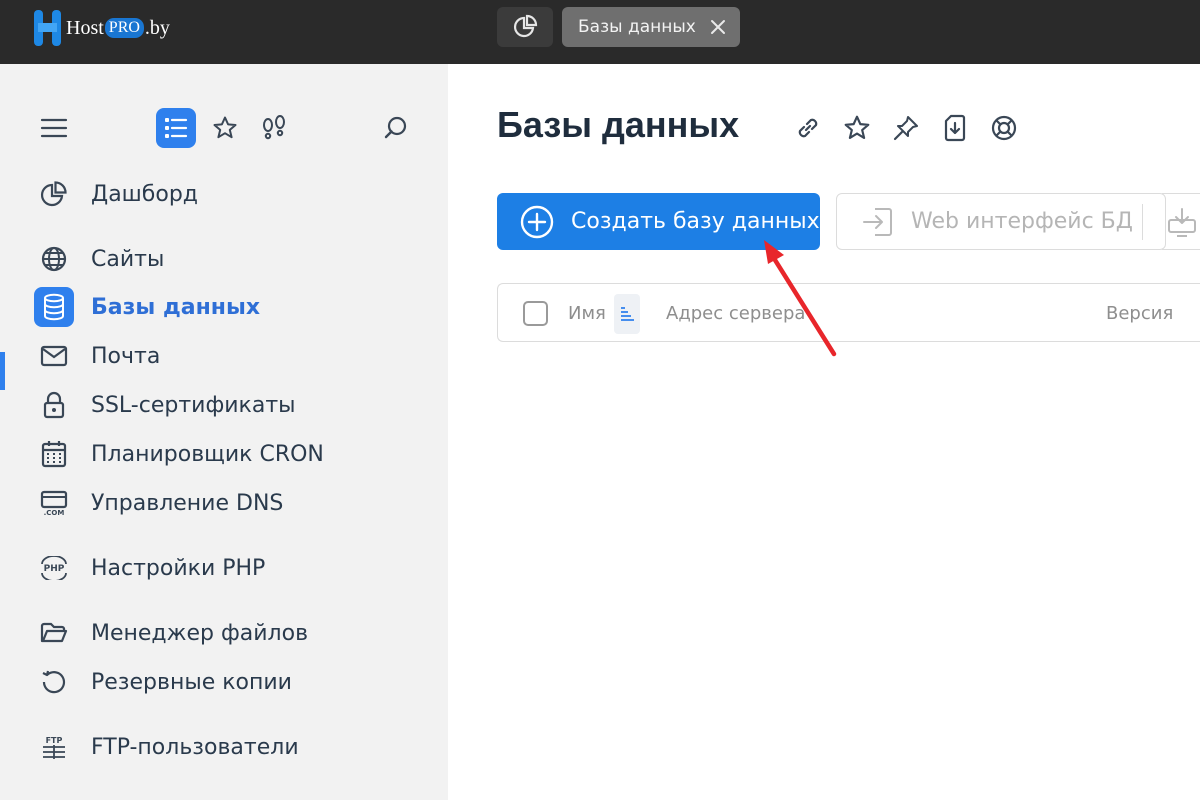 The height and width of the screenshot is (800, 1200). What do you see at coordinates (234, 259) in the screenshot?
I see `sidebar-item-sites: Сайты` at bounding box center [234, 259].